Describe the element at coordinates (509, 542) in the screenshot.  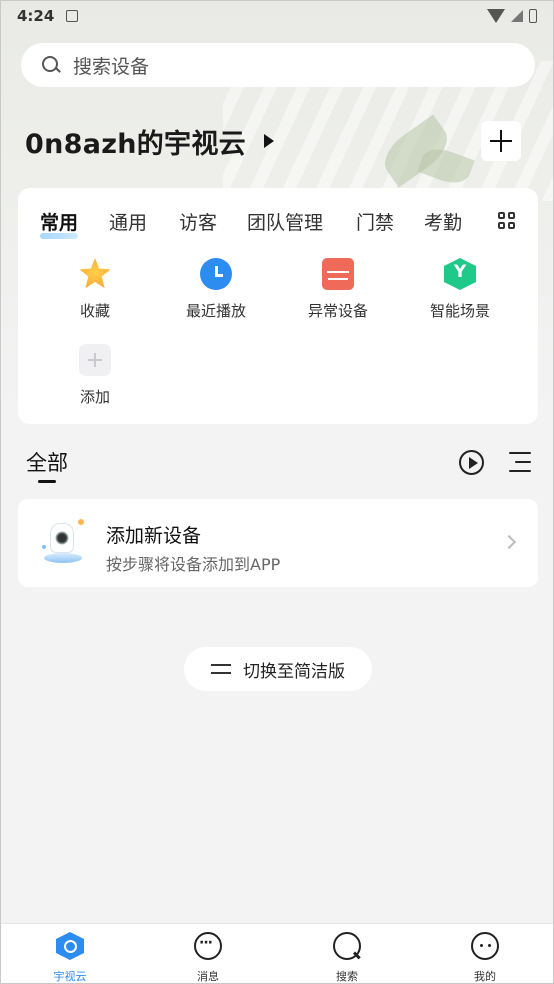
I see `chevron-right-icon` at that location.